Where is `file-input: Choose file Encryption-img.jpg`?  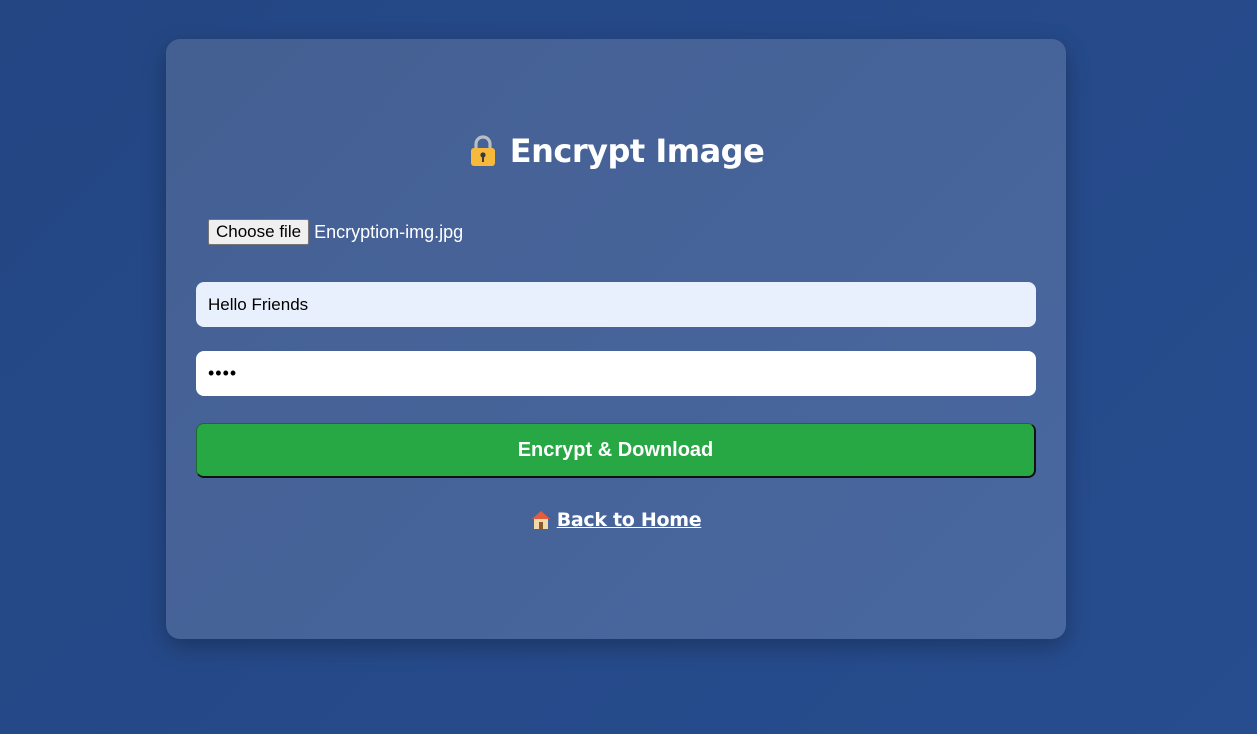 file-input: Choose file Encryption-img.jpg is located at coordinates (335, 232).